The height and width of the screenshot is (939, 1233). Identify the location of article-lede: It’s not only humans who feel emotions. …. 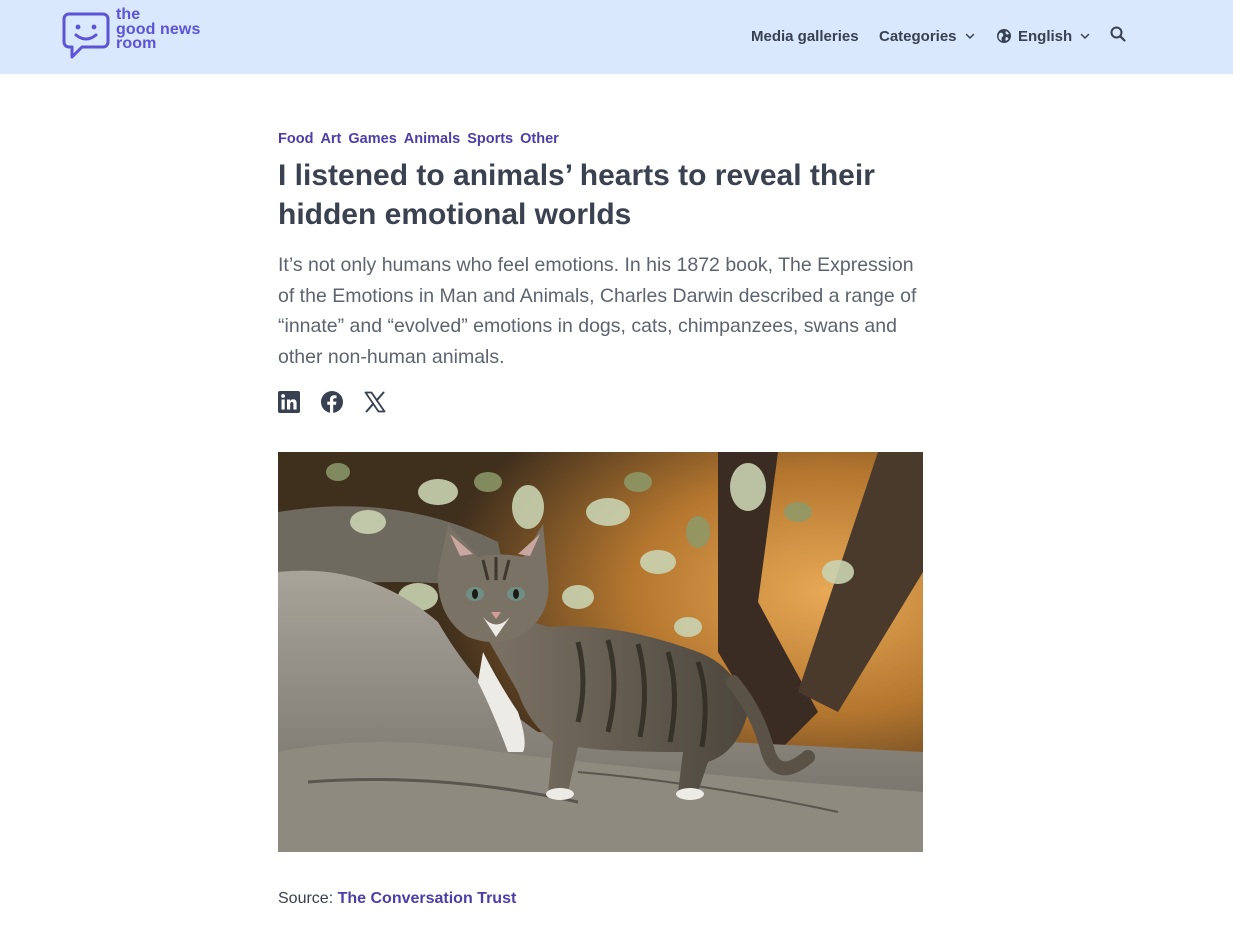
(597, 311).